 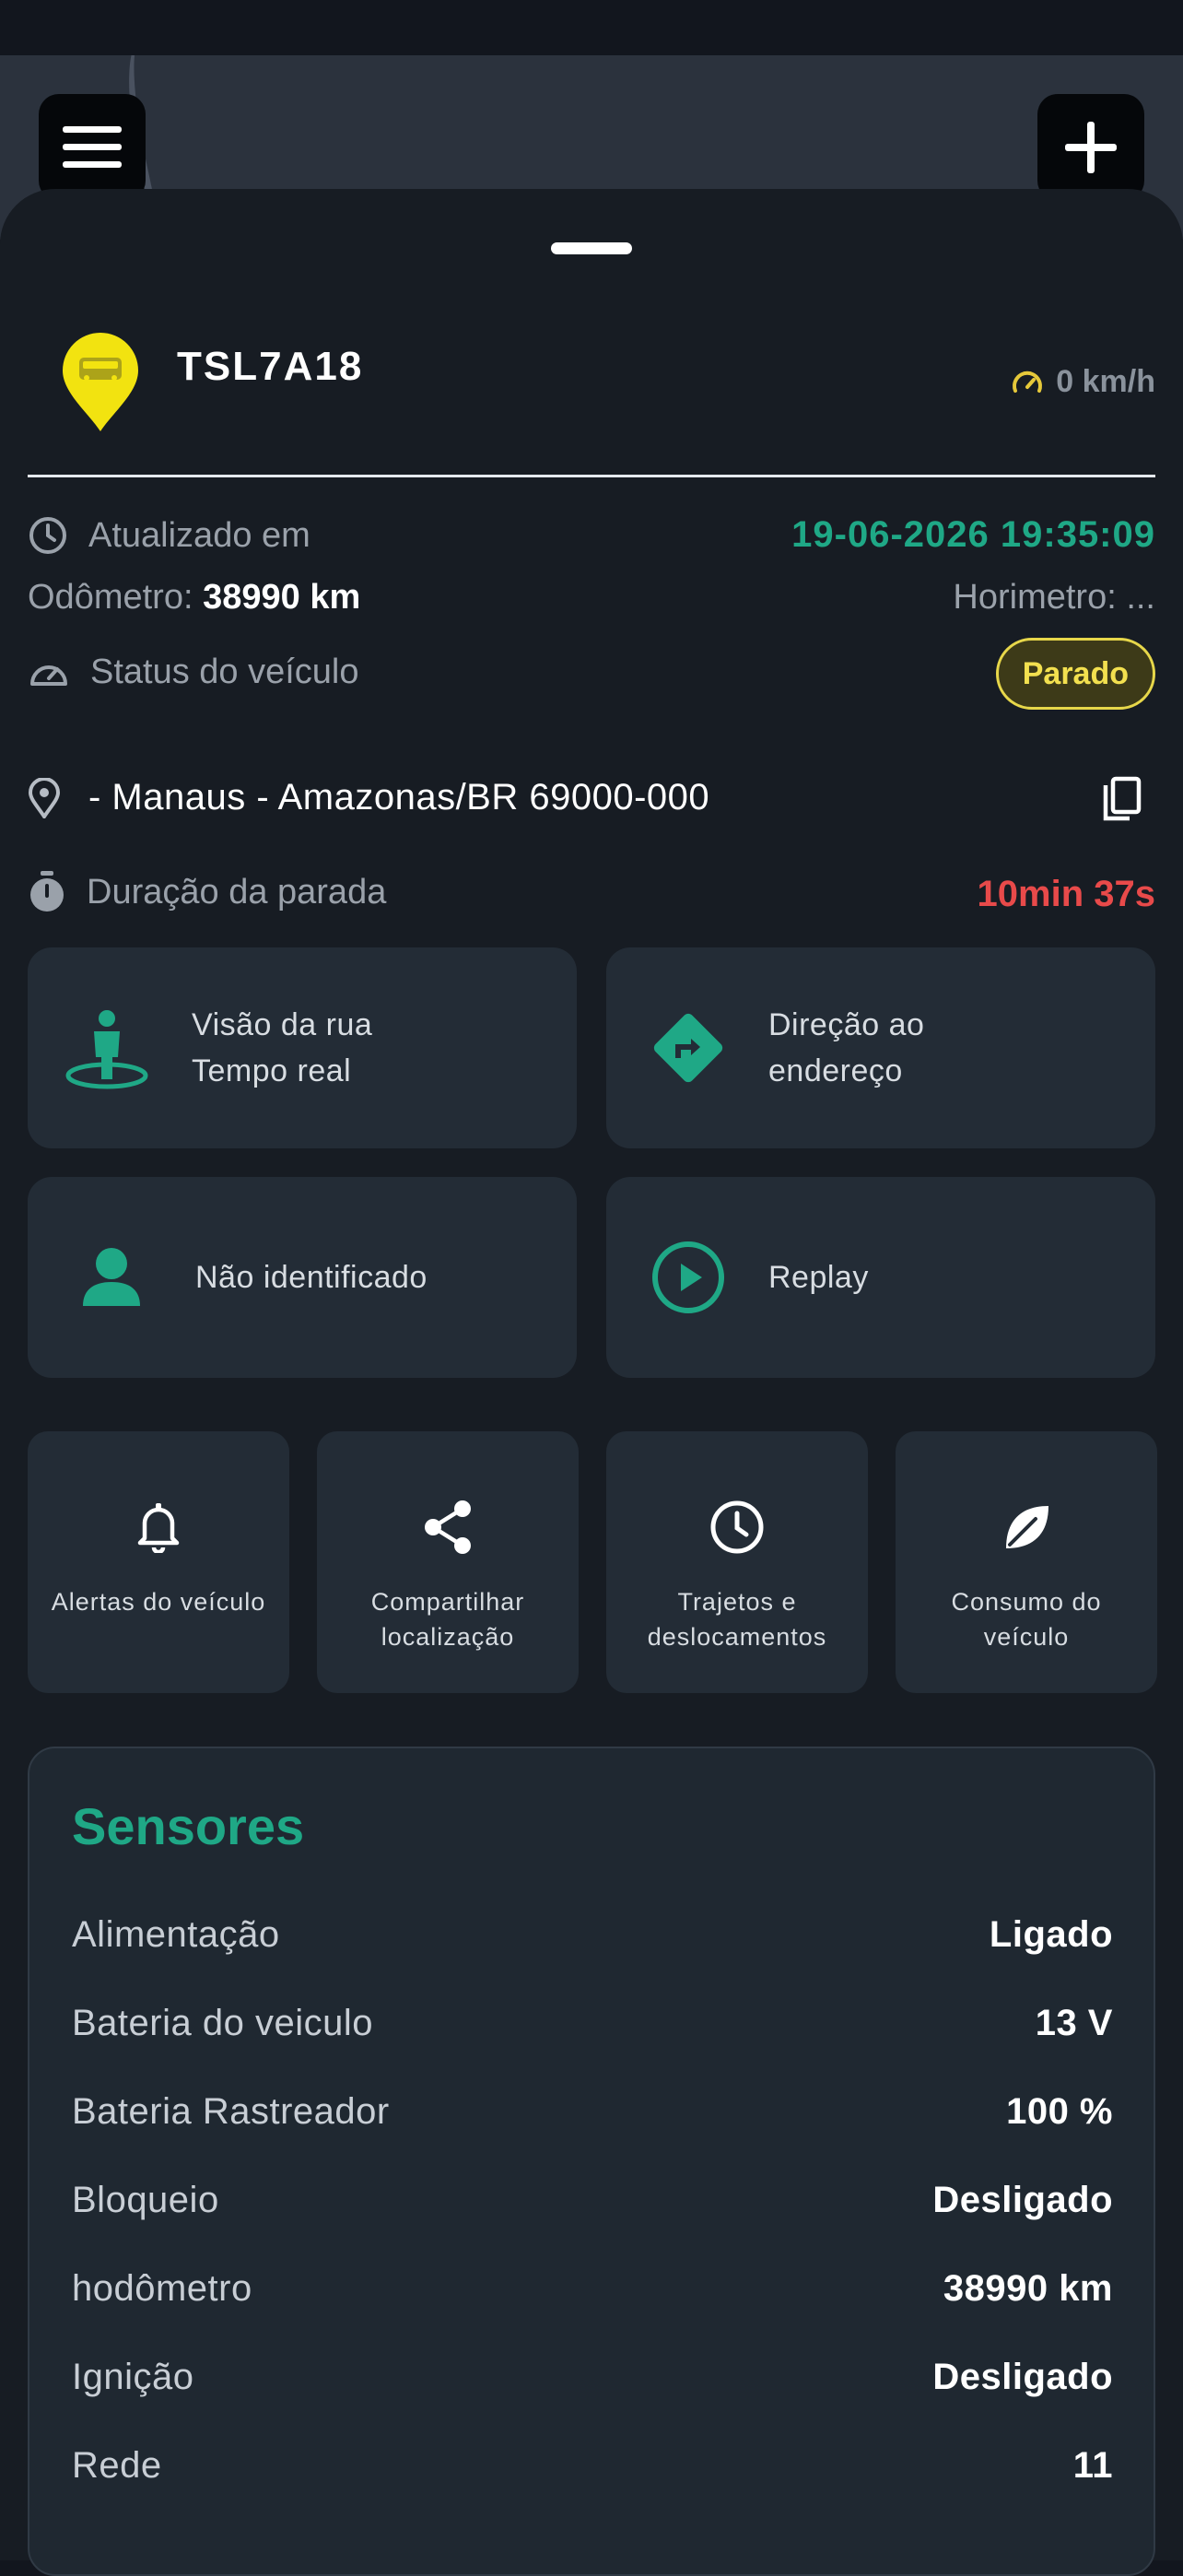 What do you see at coordinates (133, 2377) in the screenshot?
I see `sensor-label: Ignição` at bounding box center [133, 2377].